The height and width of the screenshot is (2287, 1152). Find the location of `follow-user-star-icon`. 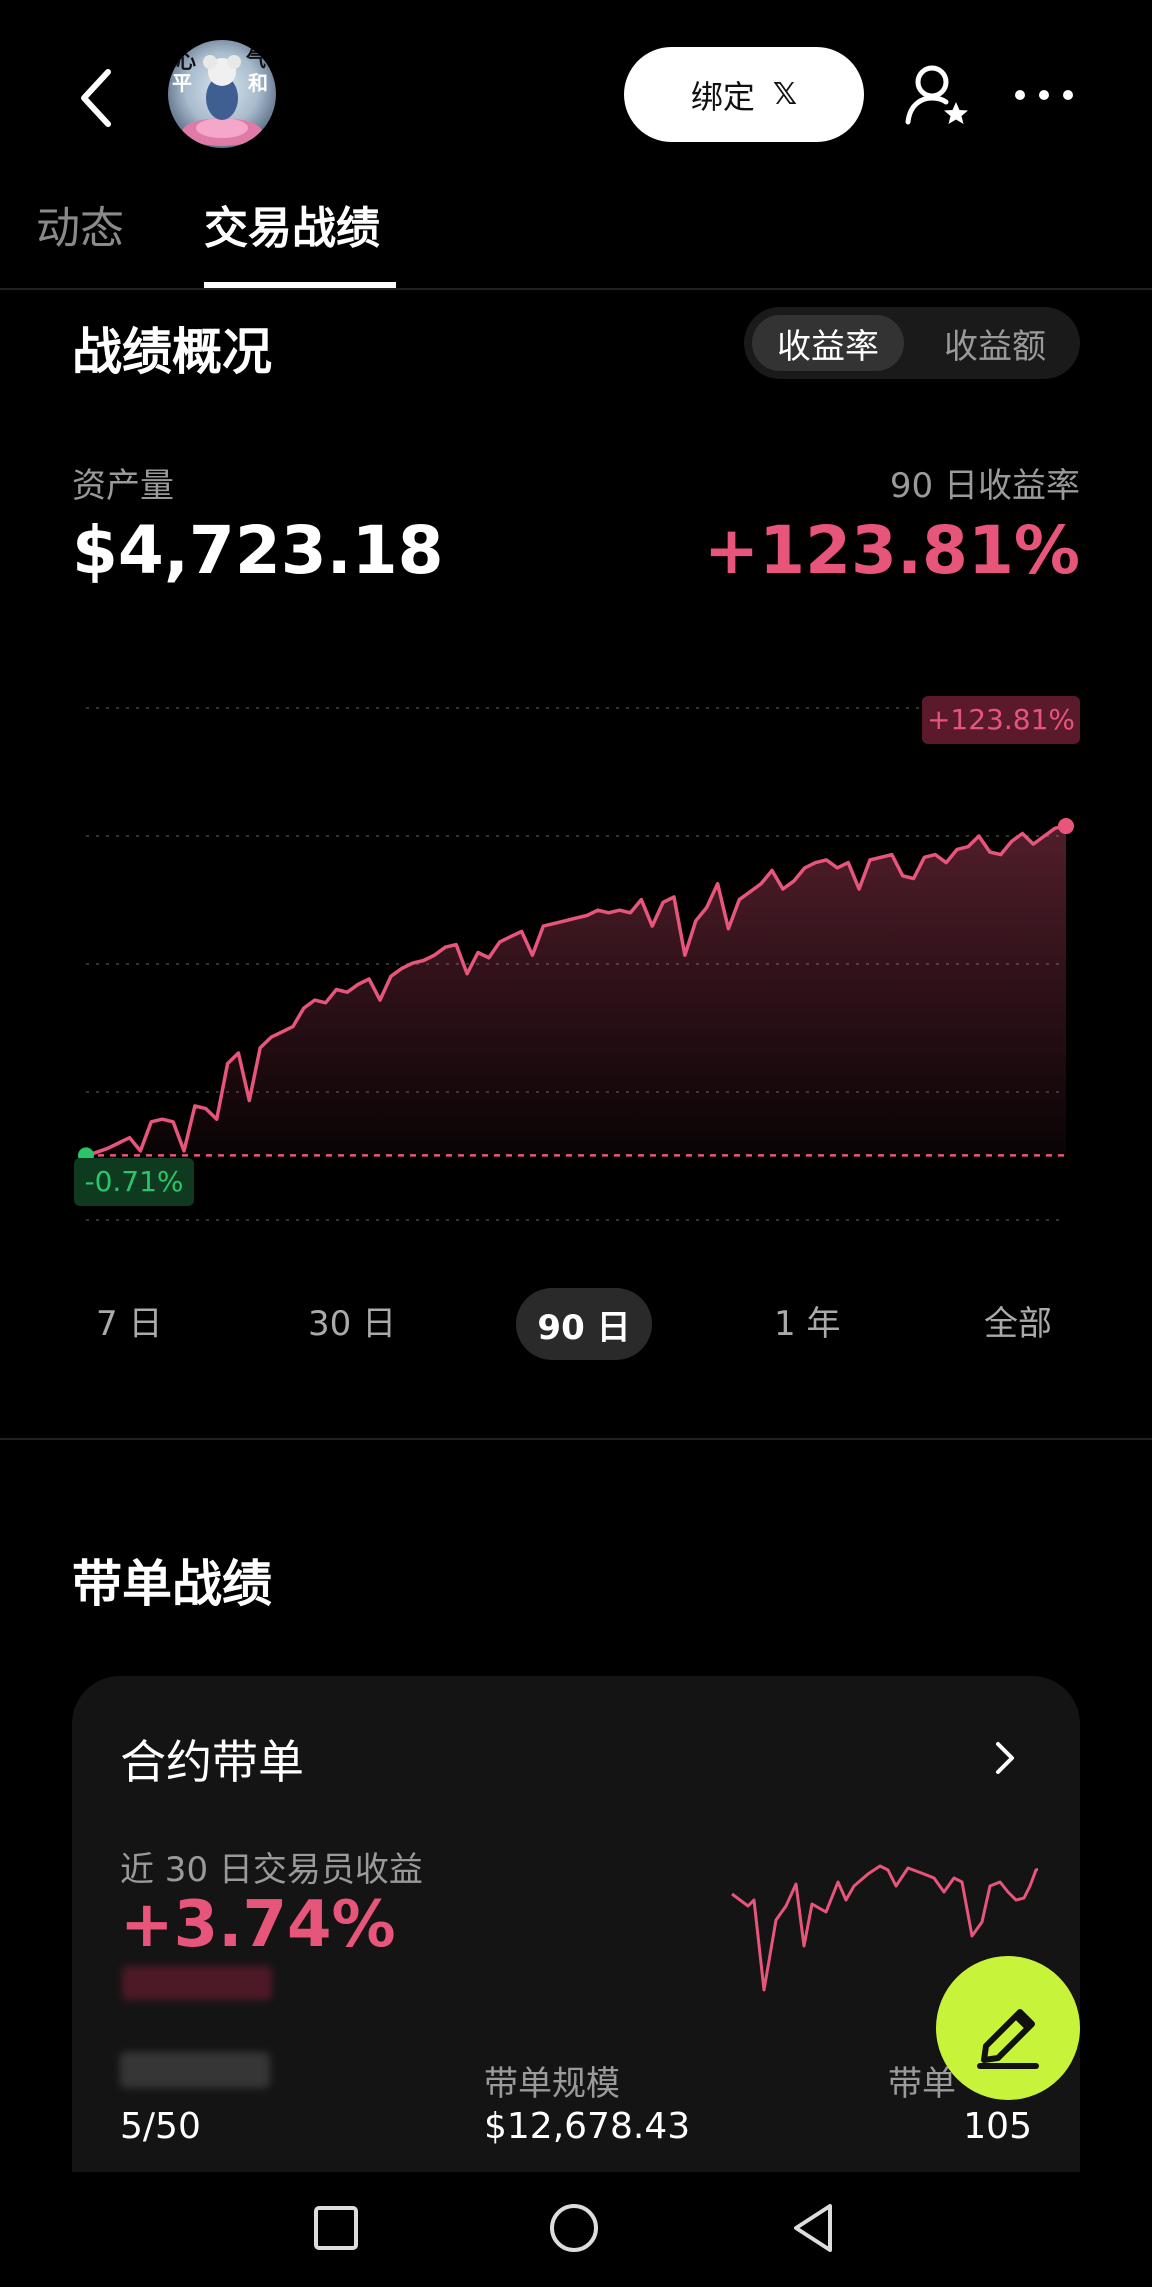

follow-user-star-icon is located at coordinates (938, 96).